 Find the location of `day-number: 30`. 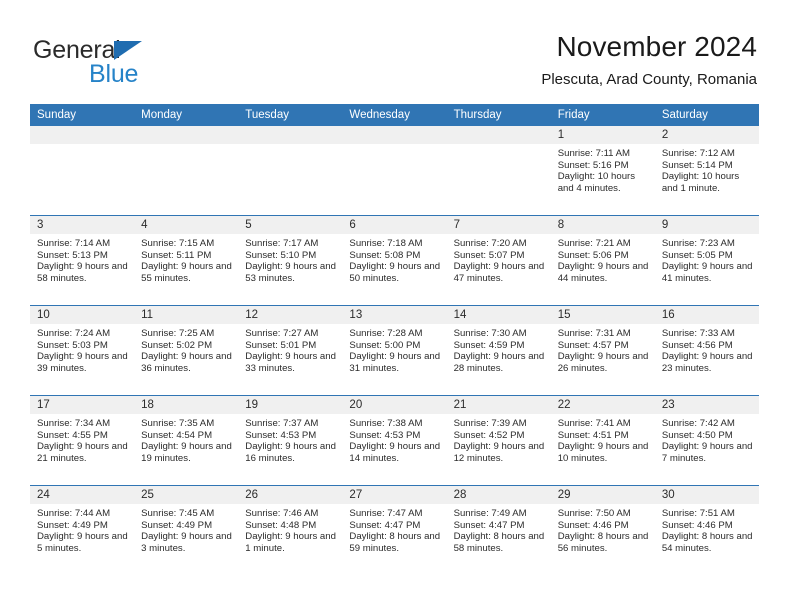

day-number: 30 is located at coordinates (706, 495).